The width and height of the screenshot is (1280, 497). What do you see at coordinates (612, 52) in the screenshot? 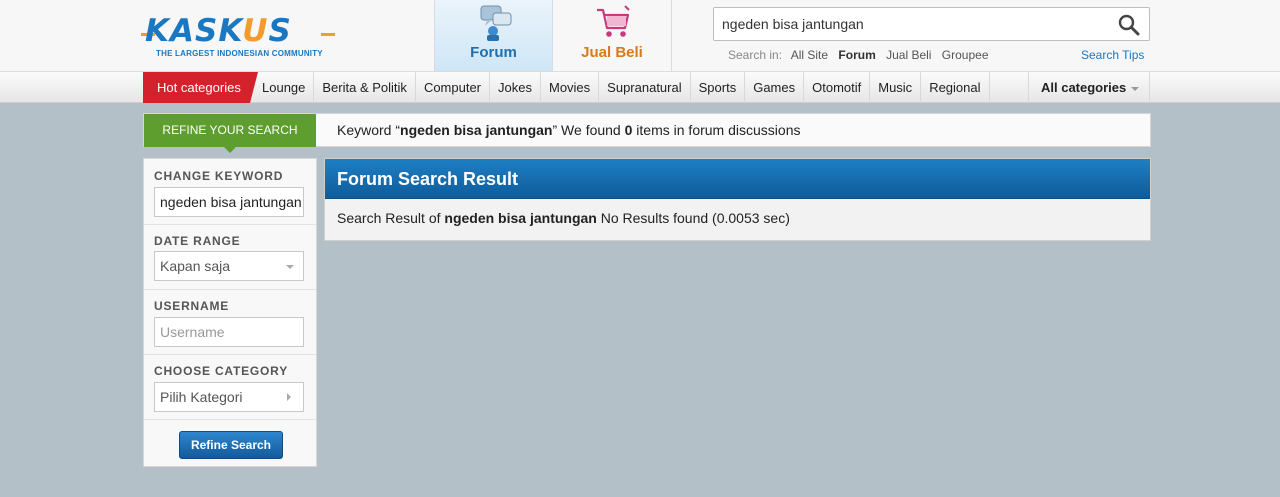
I see `tab-jual-beli-label: Jual Beli` at bounding box center [612, 52].